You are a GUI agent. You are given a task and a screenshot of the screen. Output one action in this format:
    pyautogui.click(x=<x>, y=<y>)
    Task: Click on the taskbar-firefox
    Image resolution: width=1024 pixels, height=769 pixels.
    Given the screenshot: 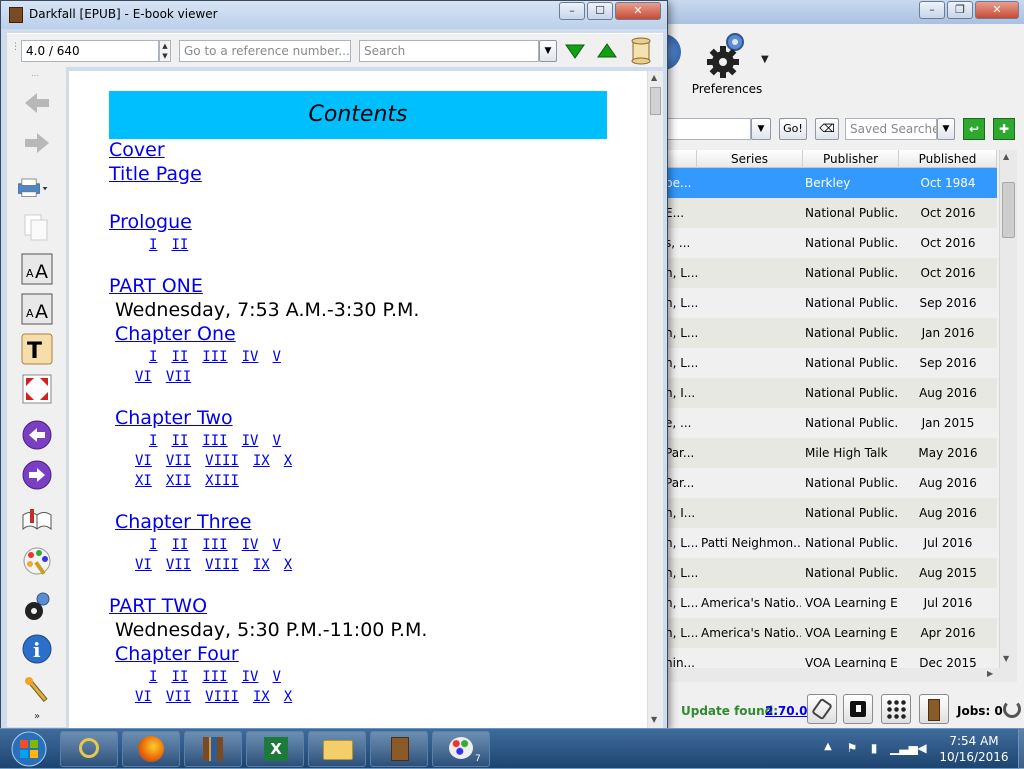 What is the action you would take?
    pyautogui.click(x=151, y=749)
    